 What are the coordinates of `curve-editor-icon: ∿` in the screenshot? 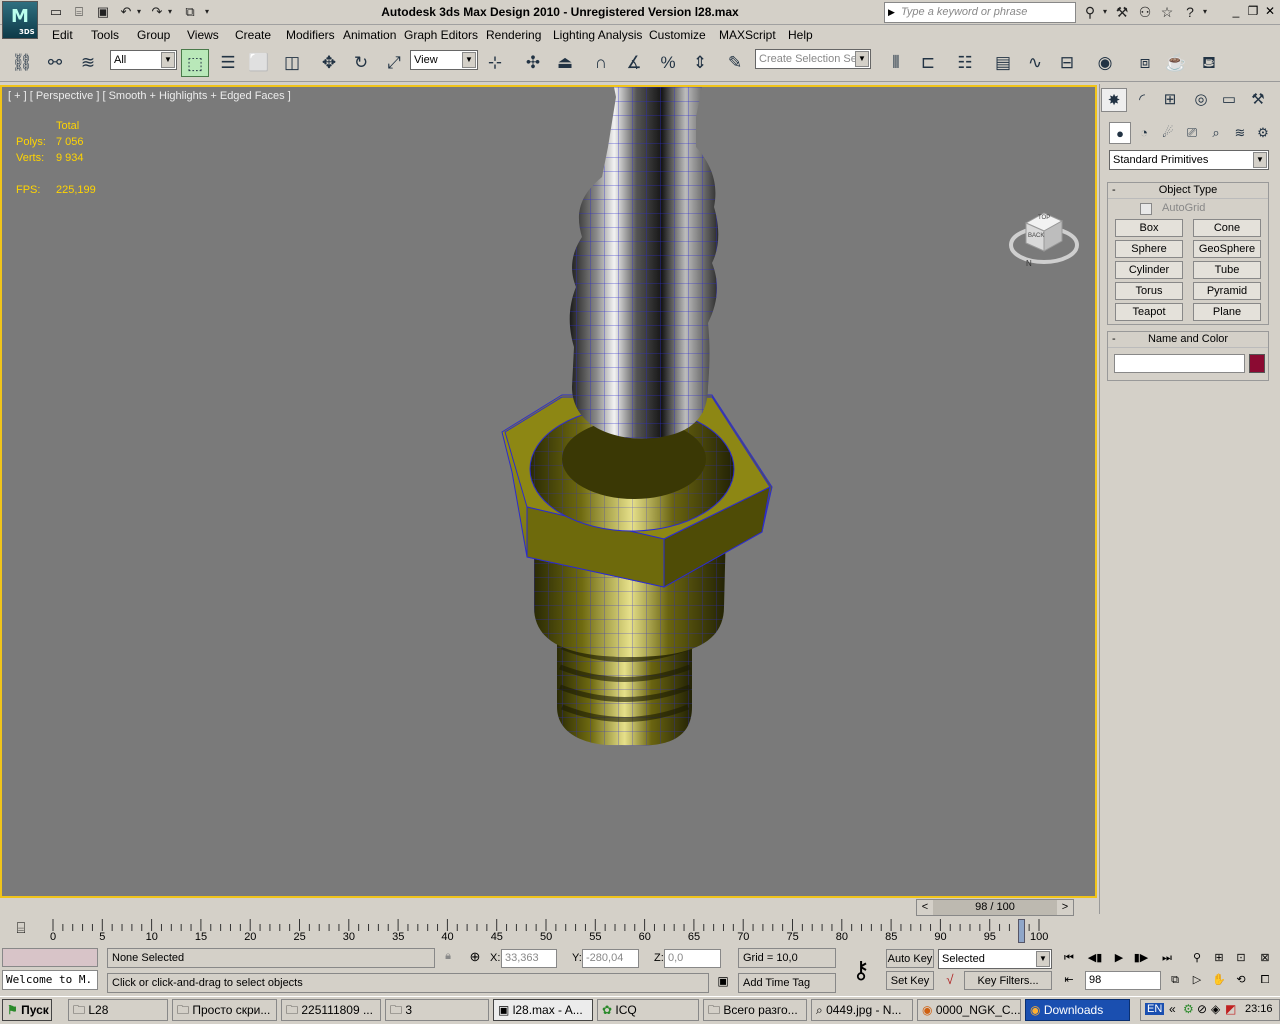 It's located at (1035, 63).